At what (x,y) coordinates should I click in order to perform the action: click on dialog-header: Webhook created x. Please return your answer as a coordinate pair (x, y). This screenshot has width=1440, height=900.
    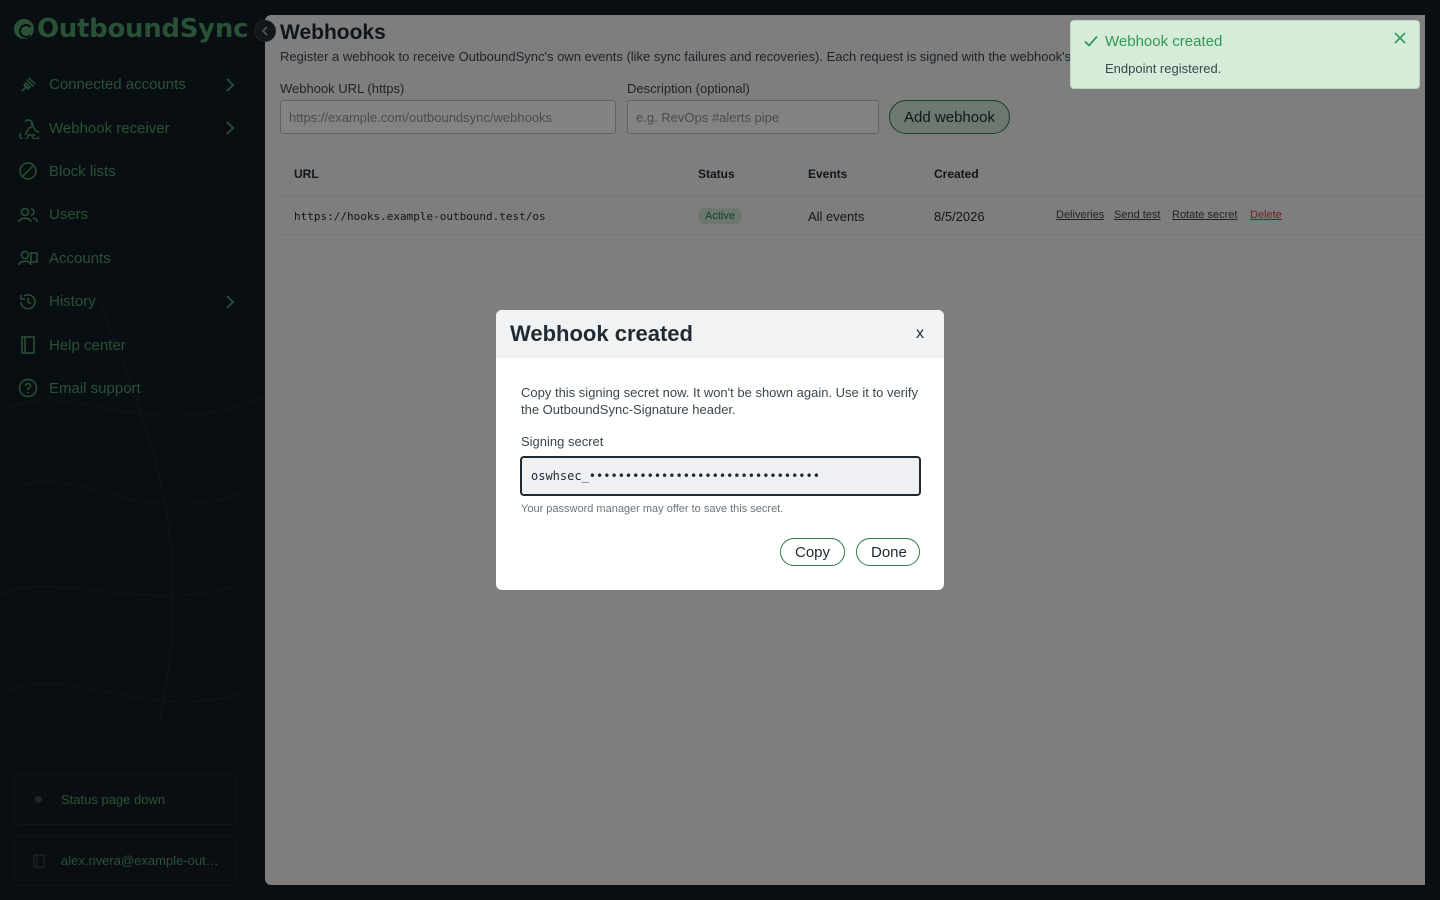
    Looking at the image, I should click on (720, 334).